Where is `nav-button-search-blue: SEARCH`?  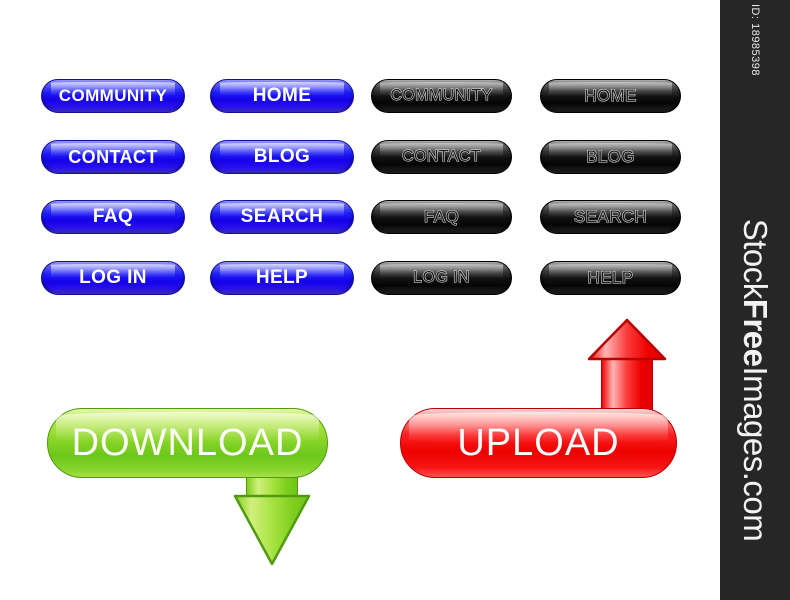 nav-button-search-blue: SEARCH is located at coordinates (282, 217).